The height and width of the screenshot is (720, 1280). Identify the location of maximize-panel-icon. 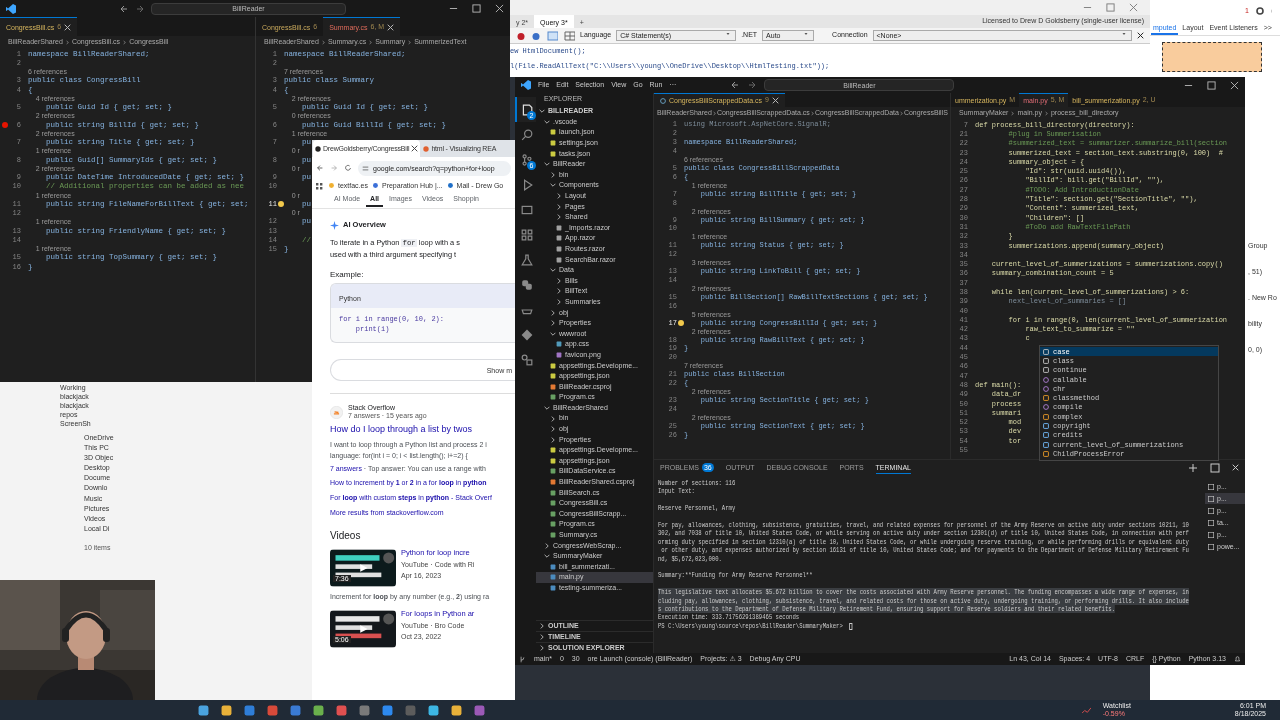
(1215, 467).